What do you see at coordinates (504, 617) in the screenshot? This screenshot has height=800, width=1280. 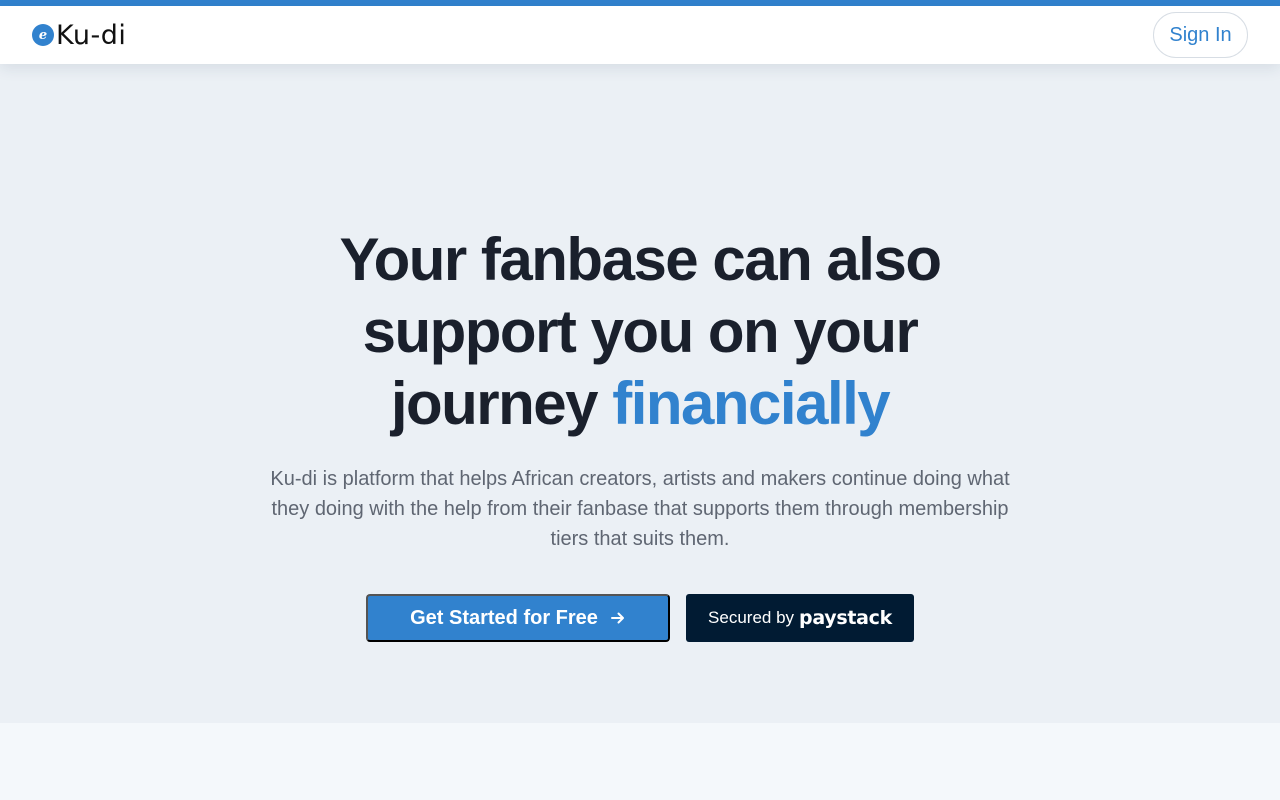 I see `get-started-label: Get Started for Free` at bounding box center [504, 617].